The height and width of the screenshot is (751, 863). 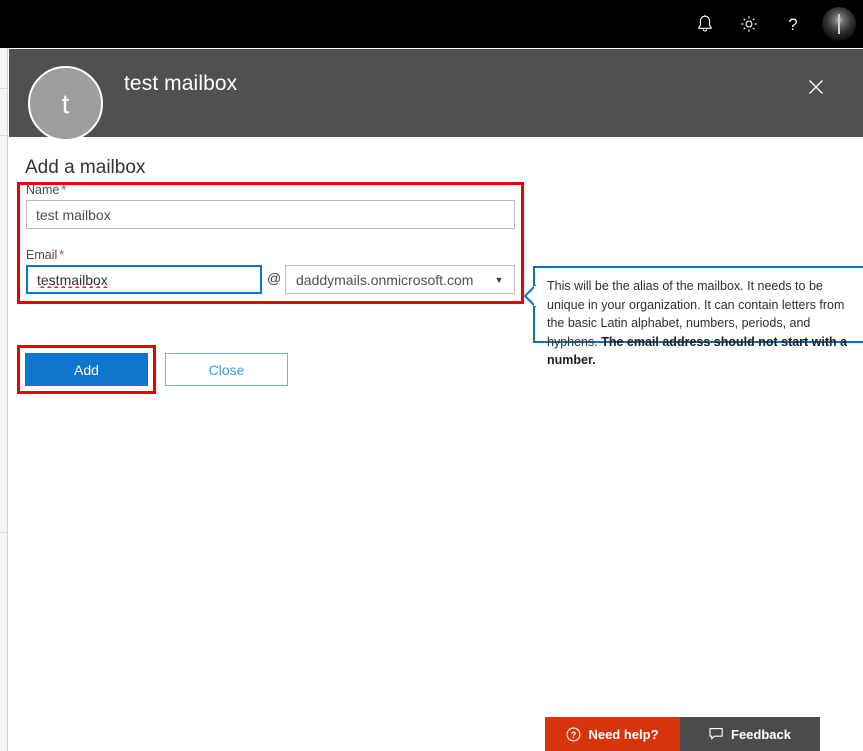 What do you see at coordinates (86, 369) in the screenshot?
I see `add-button: Add` at bounding box center [86, 369].